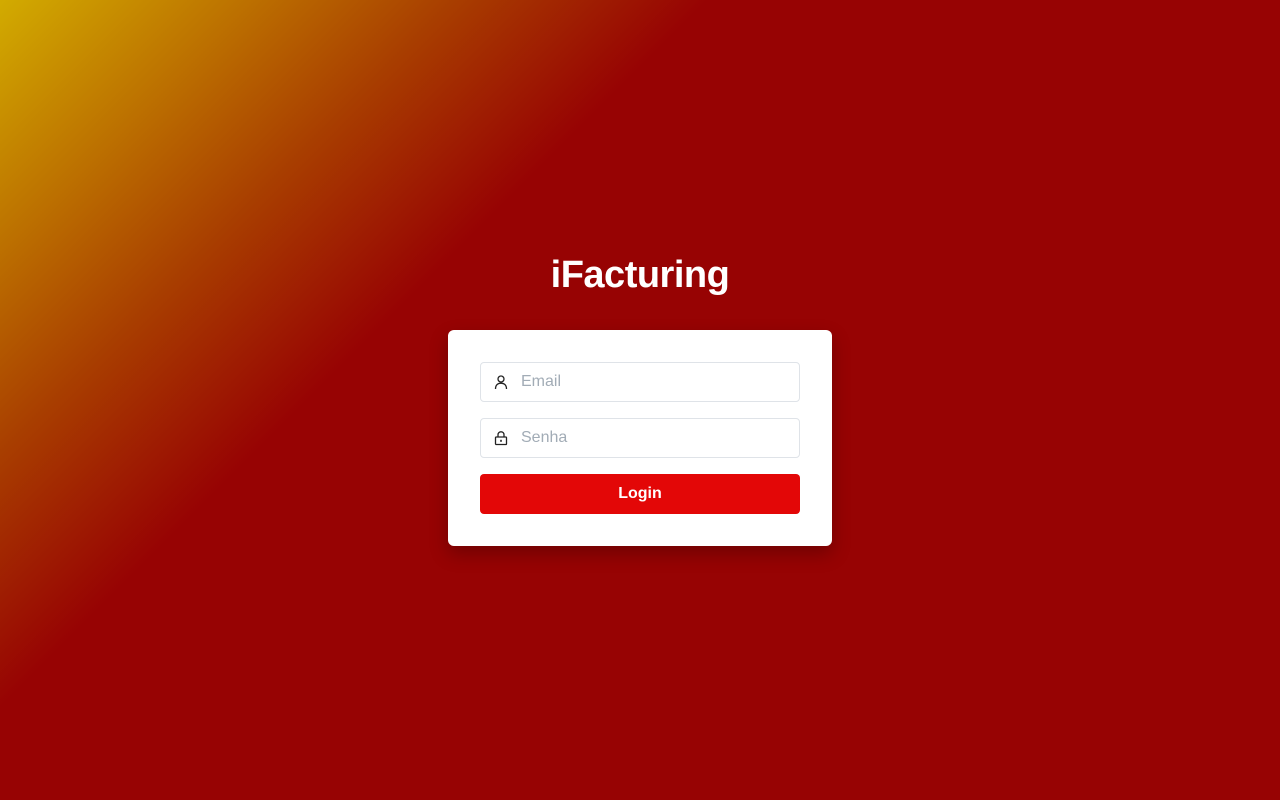 The image size is (1280, 800). What do you see at coordinates (501, 438) in the screenshot?
I see `lock-icon` at bounding box center [501, 438].